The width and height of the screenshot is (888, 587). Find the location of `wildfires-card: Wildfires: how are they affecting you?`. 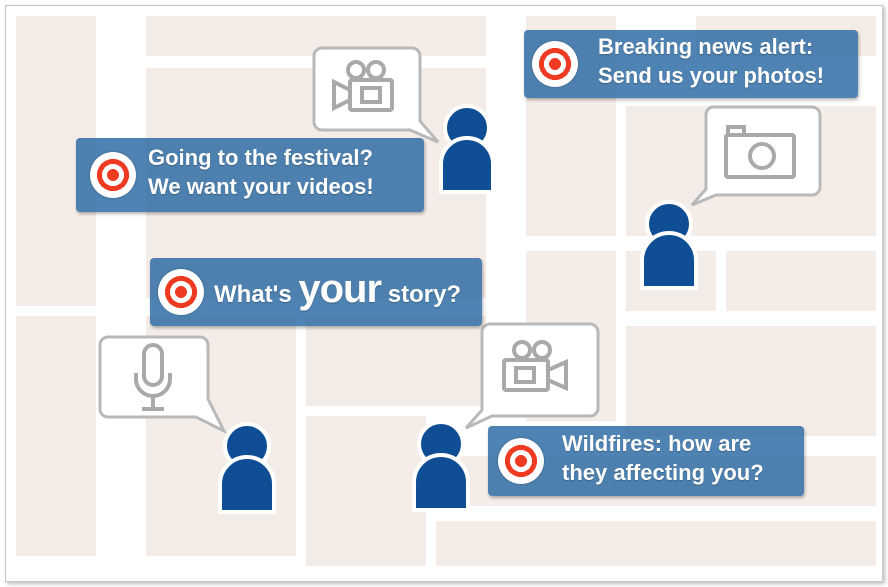

wildfires-card: Wildfires: how are they affecting you? is located at coordinates (646, 461).